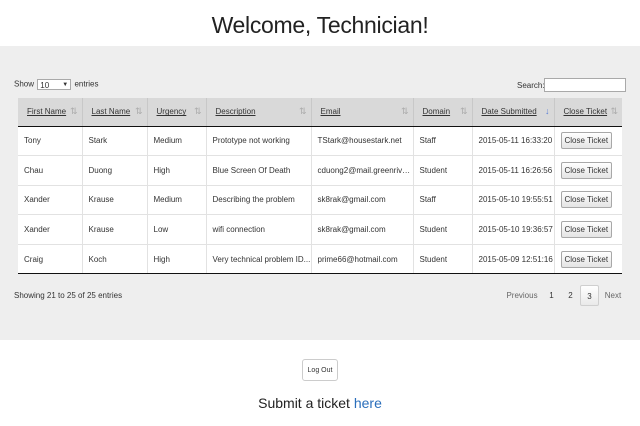 The height and width of the screenshot is (426, 640). Describe the element at coordinates (115, 112) in the screenshot. I see `column-header-last-name: Last Name ⇅` at that location.